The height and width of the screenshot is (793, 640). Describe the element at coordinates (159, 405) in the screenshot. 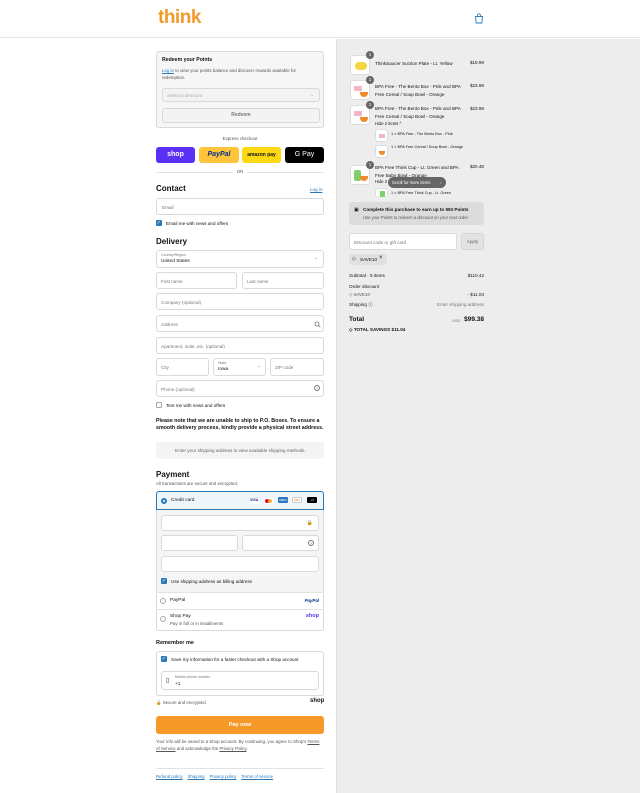

I see `text-news-checkbox` at that location.